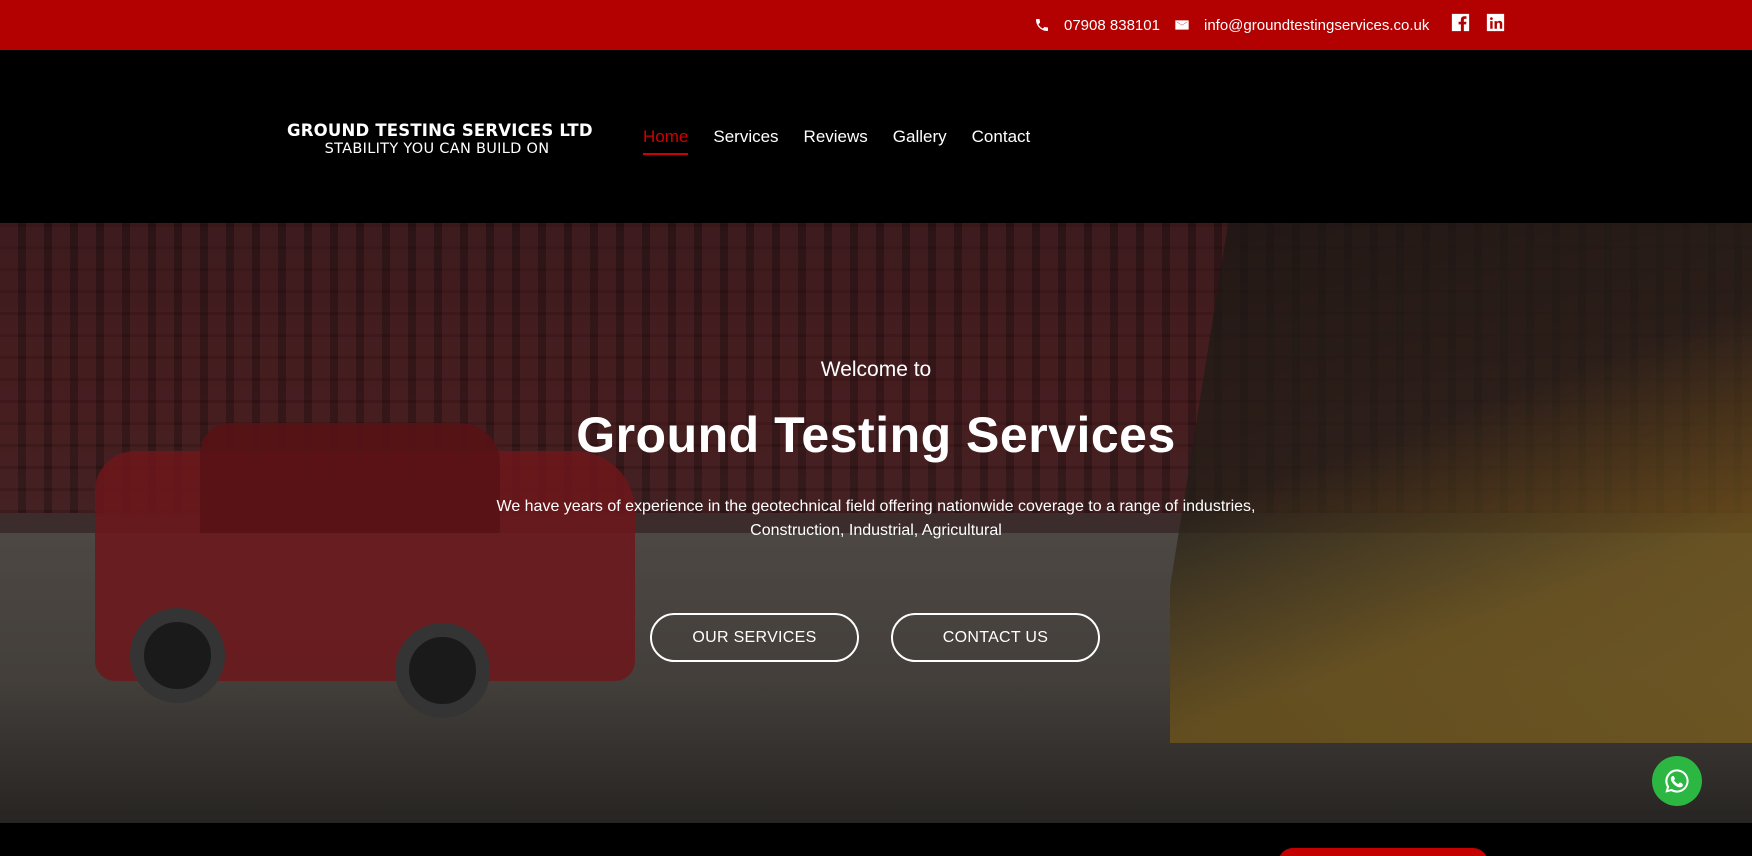  What do you see at coordinates (1042, 25) in the screenshot?
I see `phone-icon` at bounding box center [1042, 25].